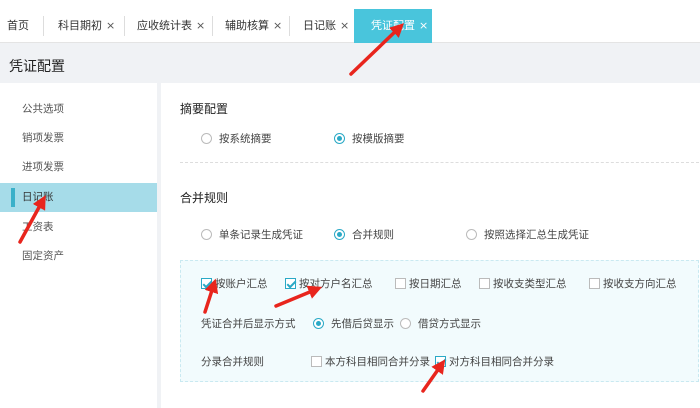 Image resolution: width=700 pixels, height=408 pixels. I want to click on radio-label: 合并规则, so click(373, 235).